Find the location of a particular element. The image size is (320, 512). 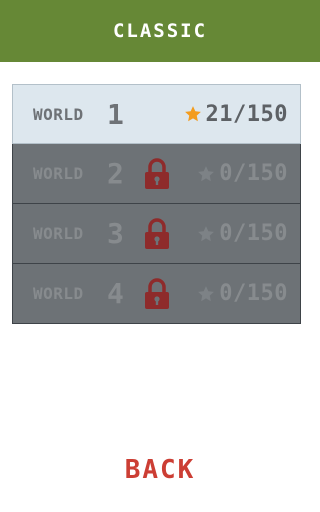

back-button: BACK is located at coordinates (160, 470).